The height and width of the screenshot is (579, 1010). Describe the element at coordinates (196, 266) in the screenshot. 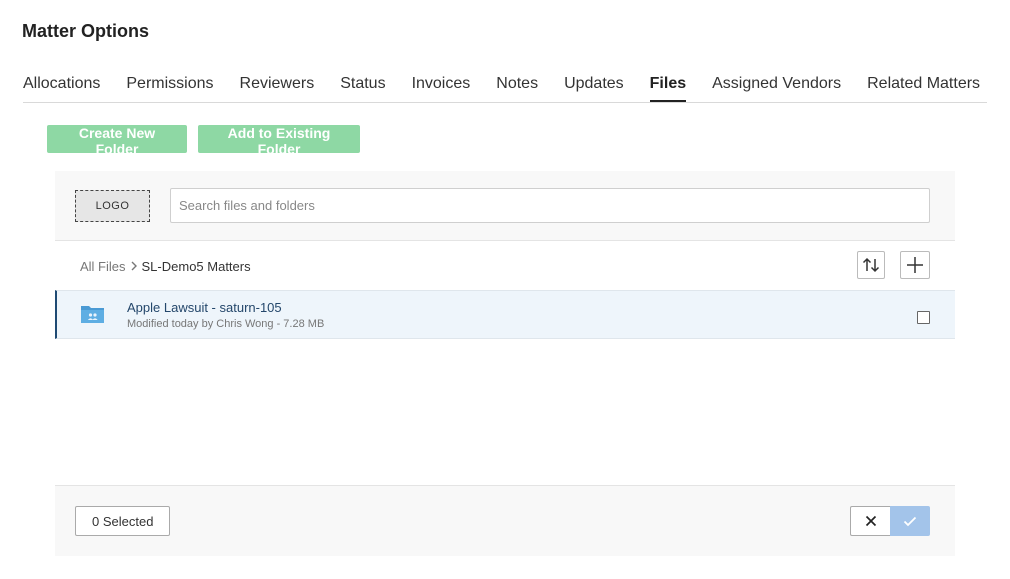

I see `breadcrumb-current: SL-Demo5 Matters` at that location.